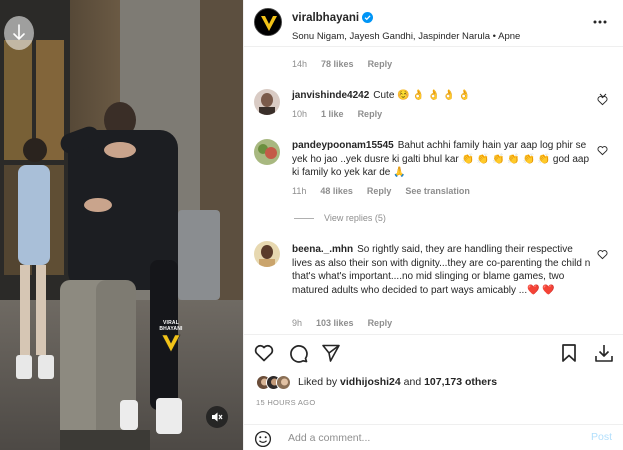 The height and width of the screenshot is (450, 623). I want to click on likes-text: Liked by vidhijoshi24 and 107,173 others, so click(397, 382).